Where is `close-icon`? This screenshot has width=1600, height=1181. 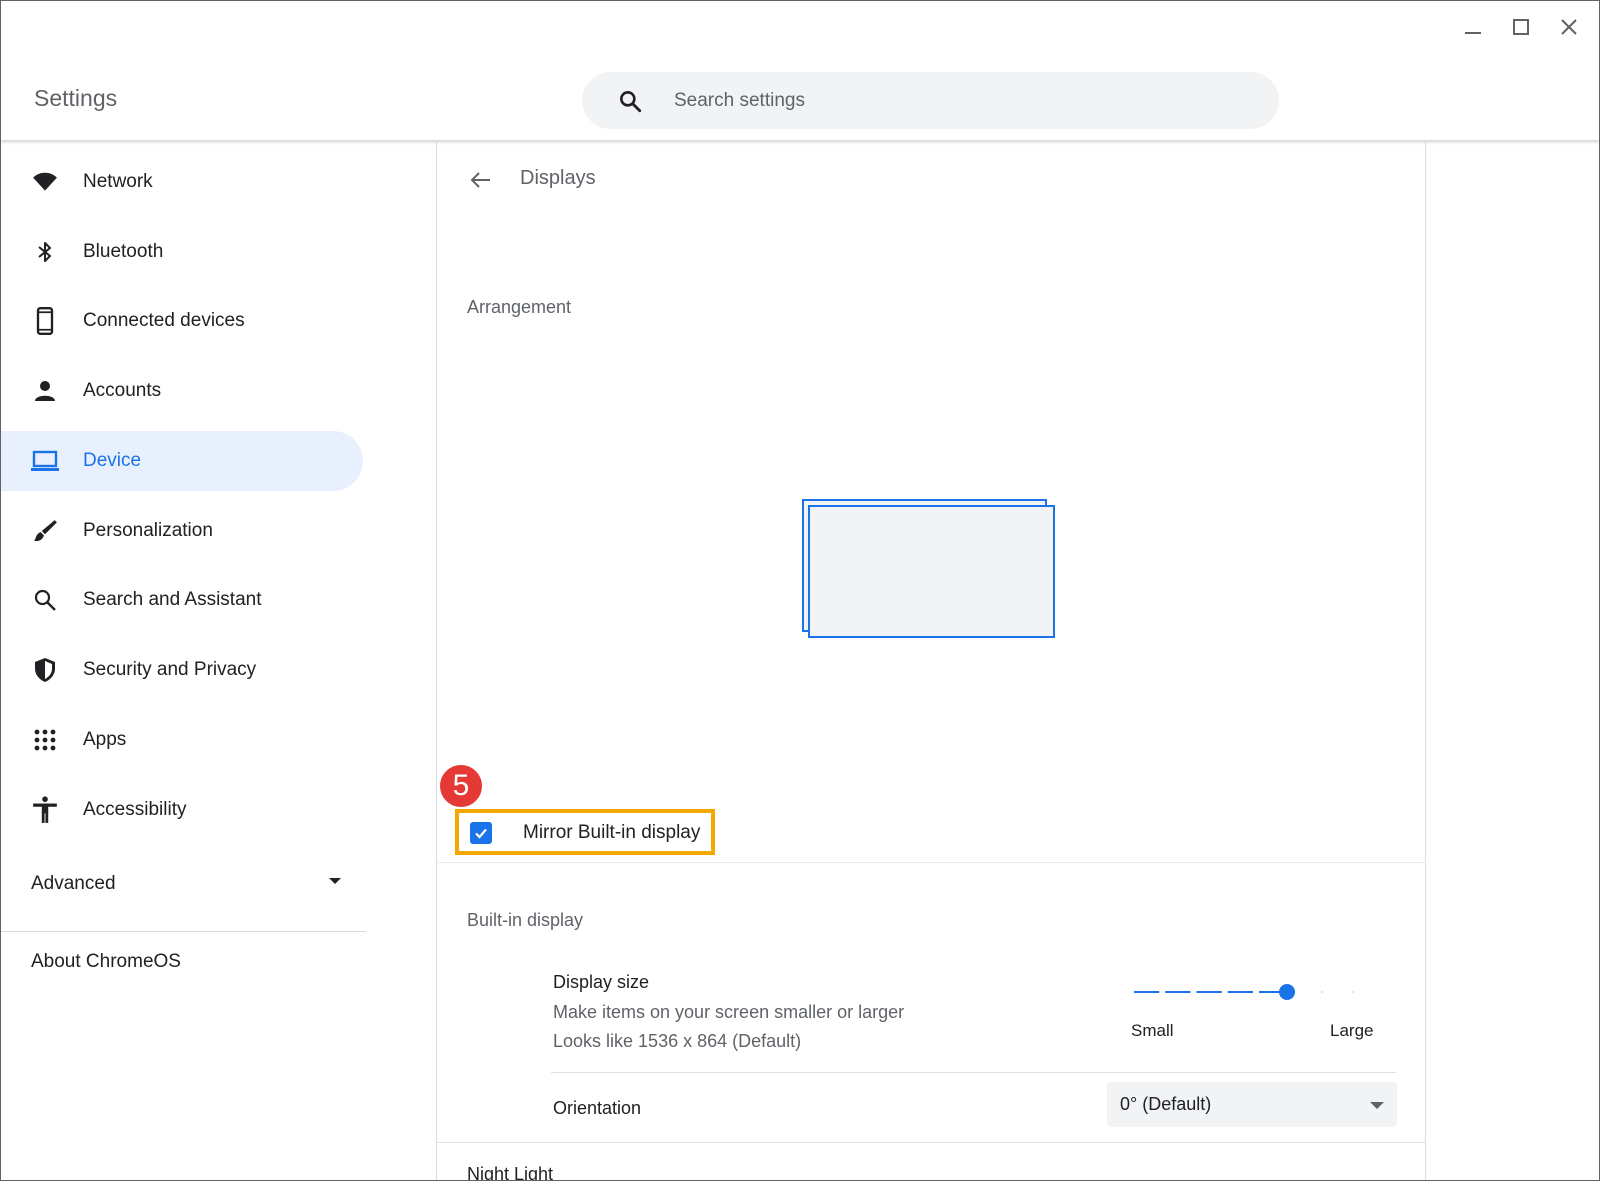
close-icon is located at coordinates (1569, 27).